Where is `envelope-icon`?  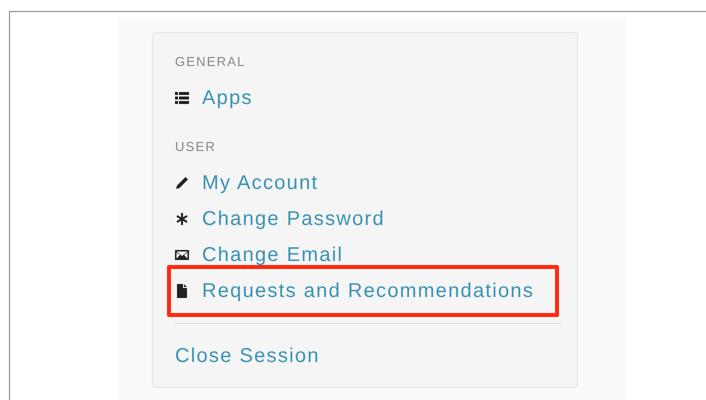
envelope-icon is located at coordinates (182, 255).